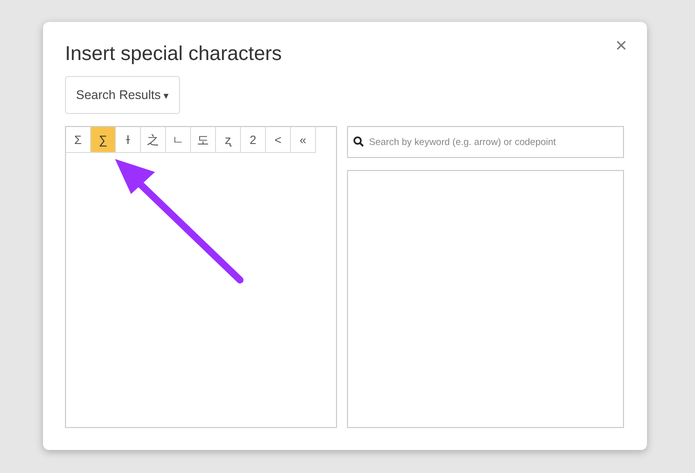  I want to click on character-button: 2, so click(253, 140).